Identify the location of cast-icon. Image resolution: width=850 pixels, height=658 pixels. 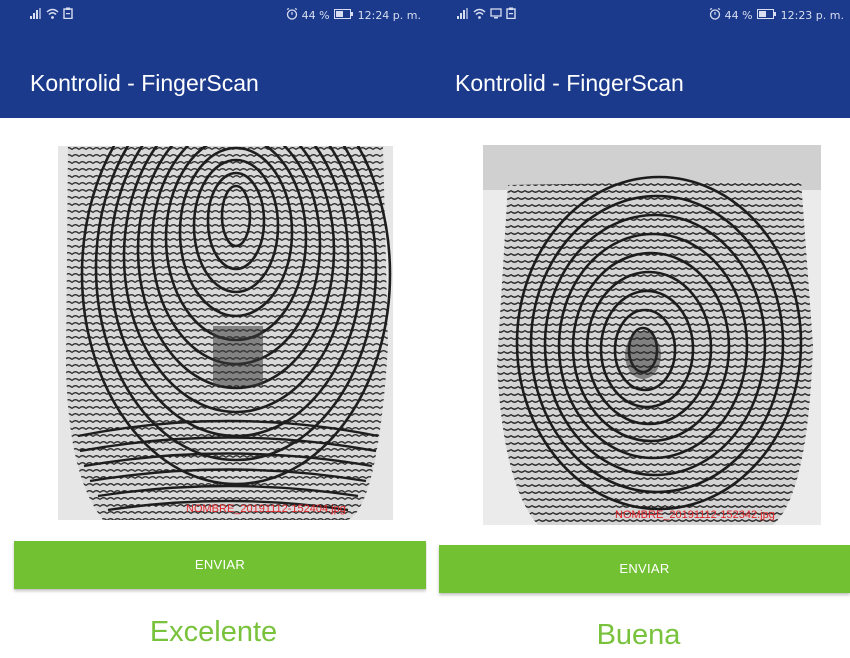
(496, 14).